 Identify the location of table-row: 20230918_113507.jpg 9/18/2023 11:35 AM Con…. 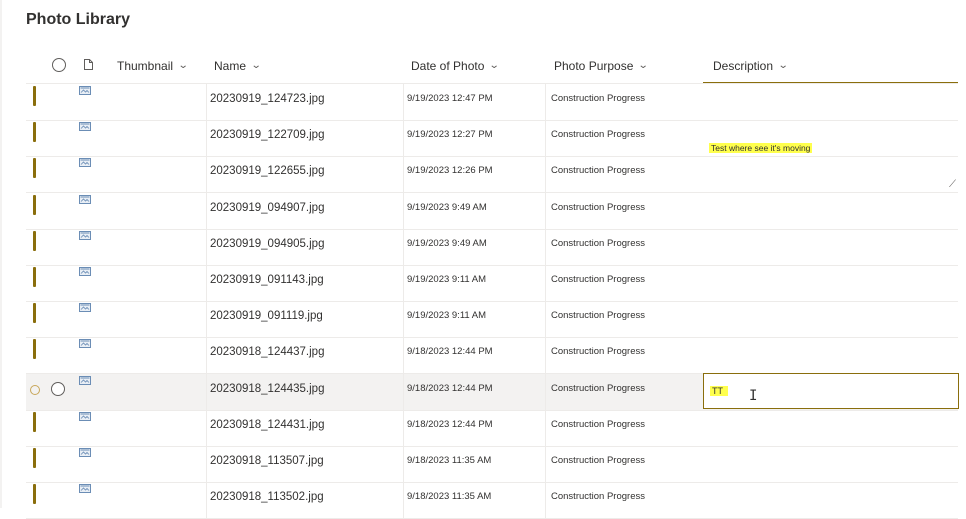
(492, 464).